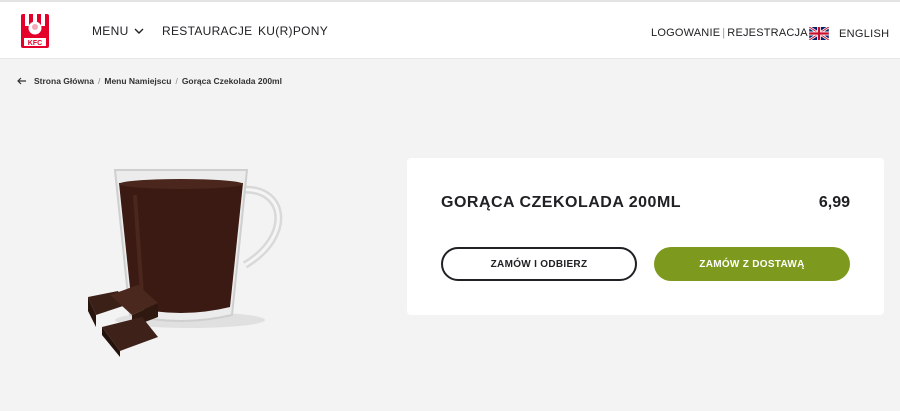  I want to click on hot-chocolate-image, so click(185, 263).